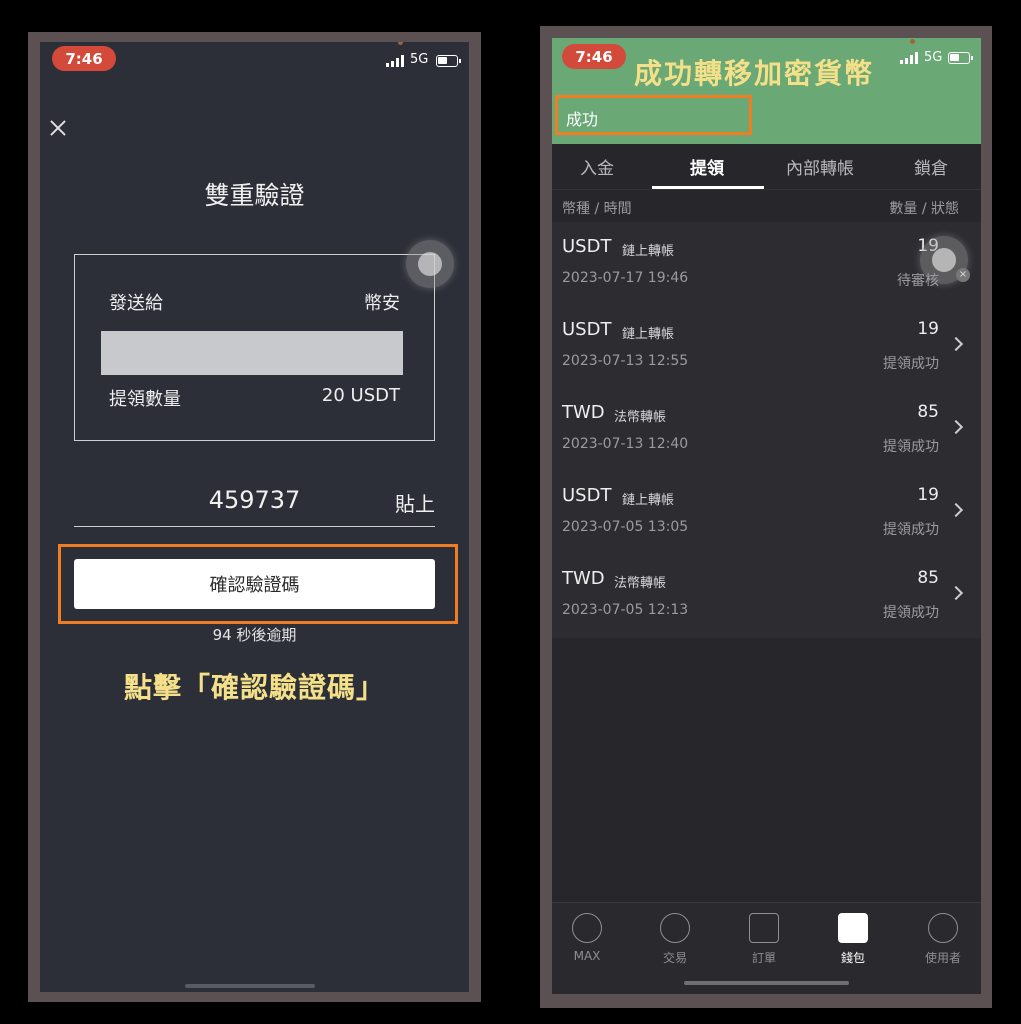 This screenshot has height=1024, width=1021. What do you see at coordinates (766, 167) in the screenshot?
I see `tab-bar: 入金 提領 內部轉帳 鎖倉` at bounding box center [766, 167].